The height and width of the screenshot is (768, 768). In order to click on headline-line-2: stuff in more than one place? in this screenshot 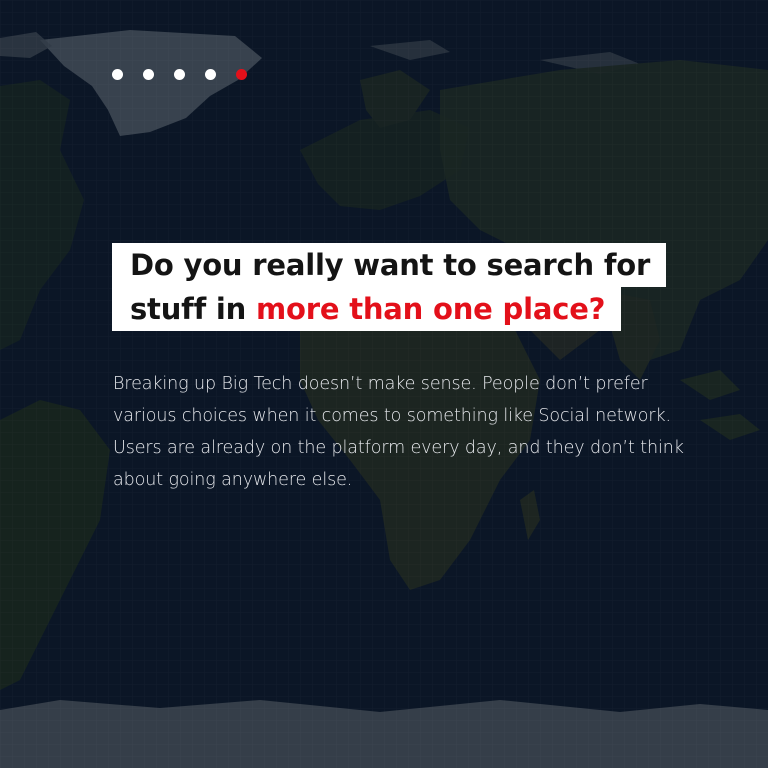, I will do `click(367, 309)`.